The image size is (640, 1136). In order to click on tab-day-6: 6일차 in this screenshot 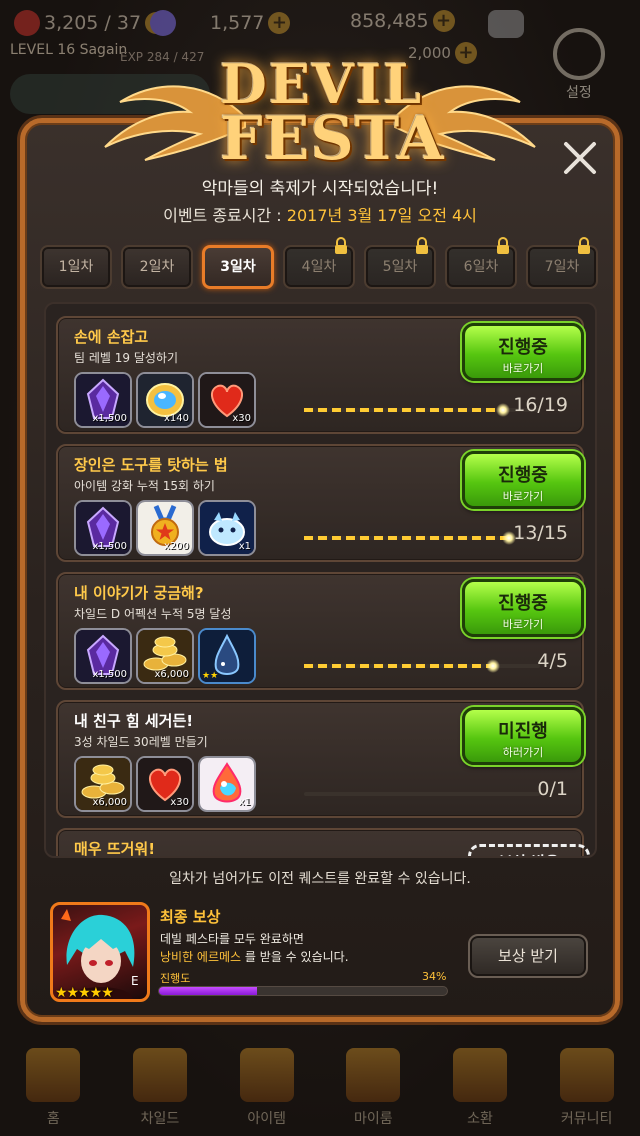, I will do `click(481, 263)`.